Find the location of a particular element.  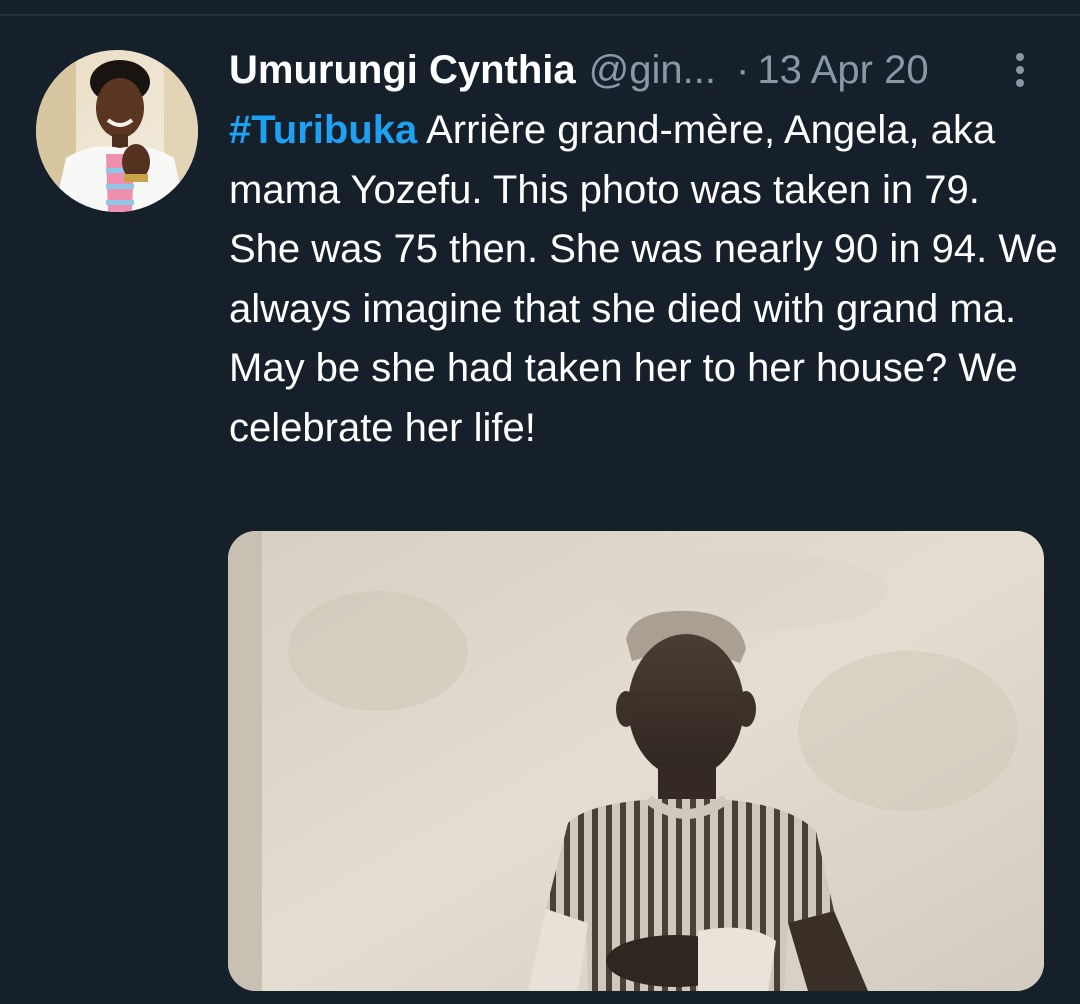

more-options-button is located at coordinates (1020, 70).